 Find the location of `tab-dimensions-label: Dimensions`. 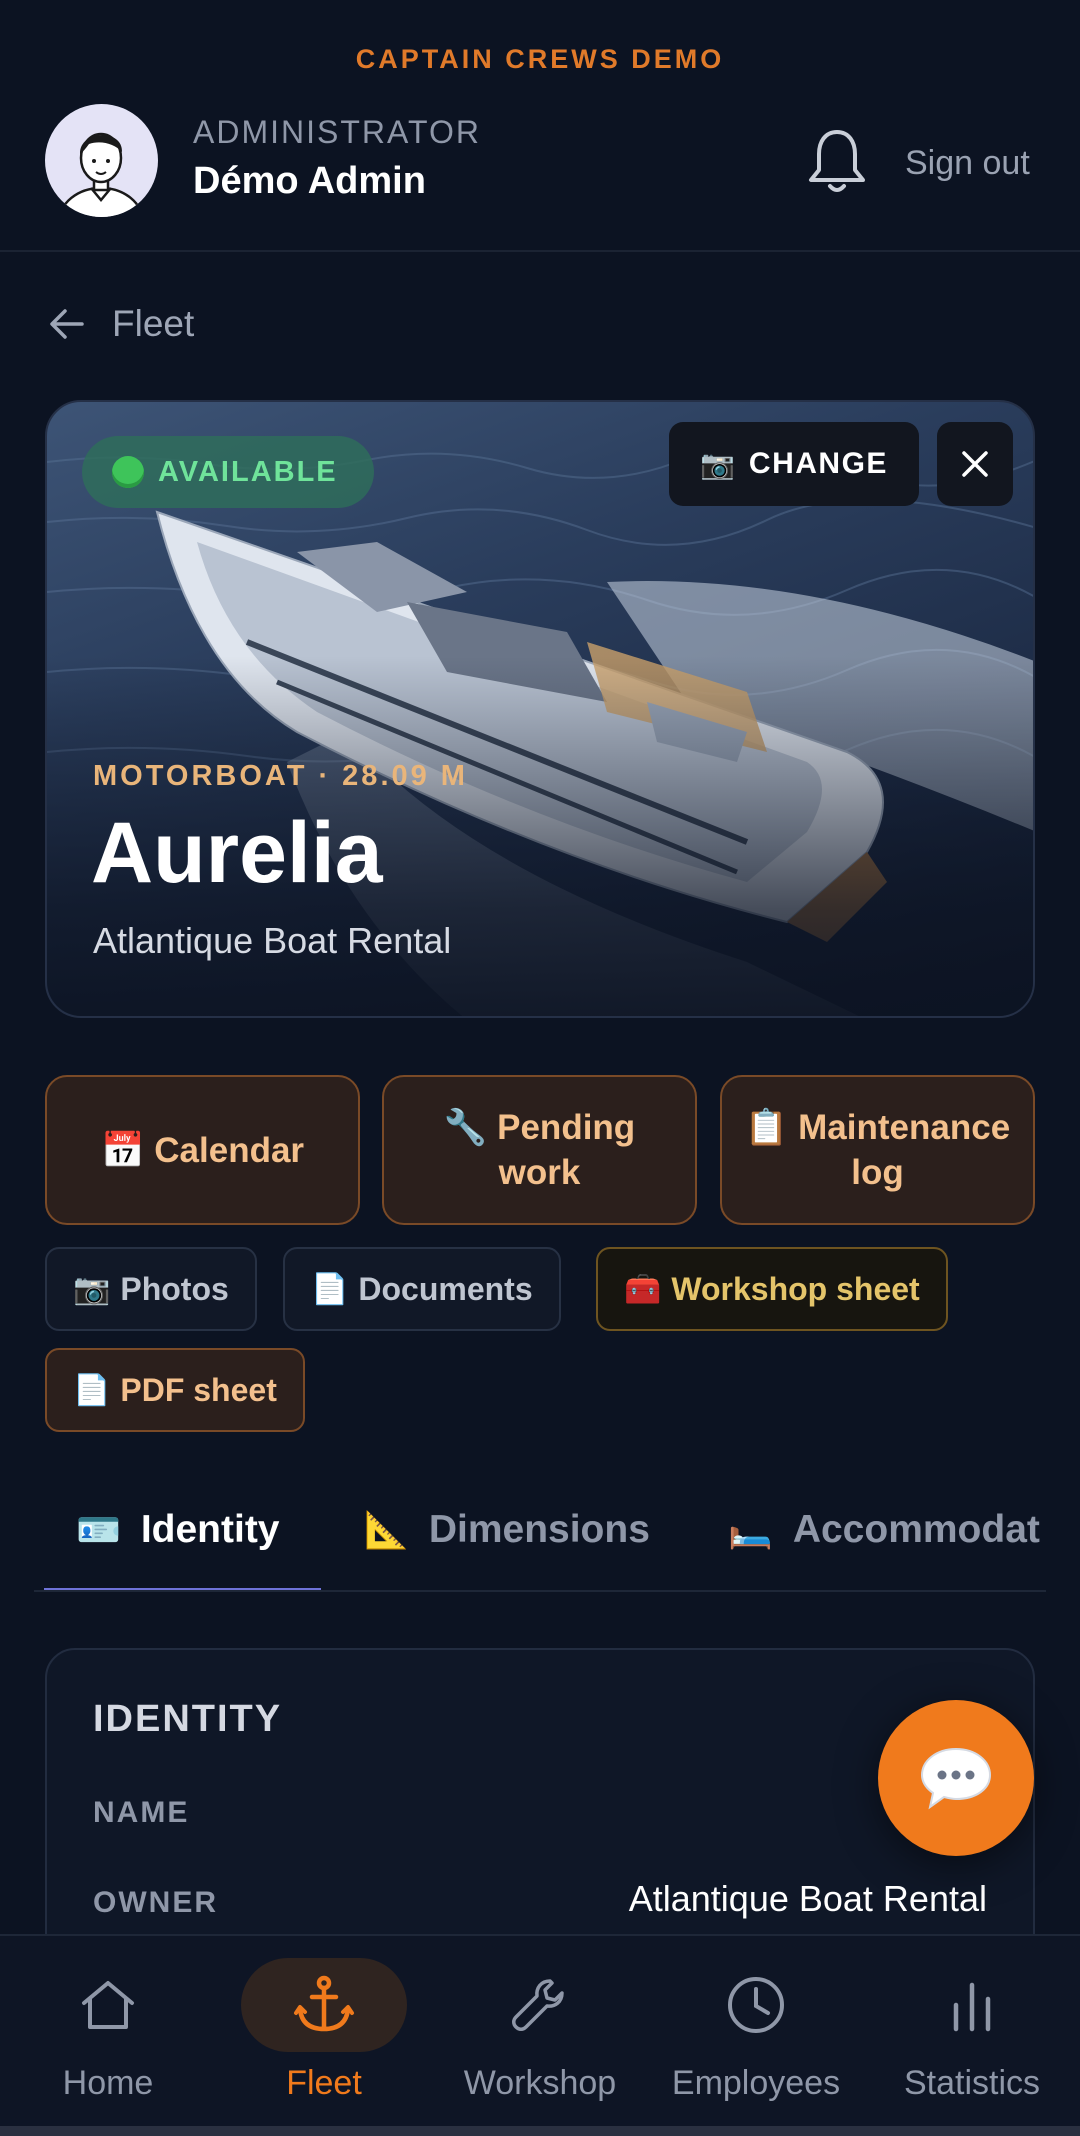

tab-dimensions-label: Dimensions is located at coordinates (539, 1529).